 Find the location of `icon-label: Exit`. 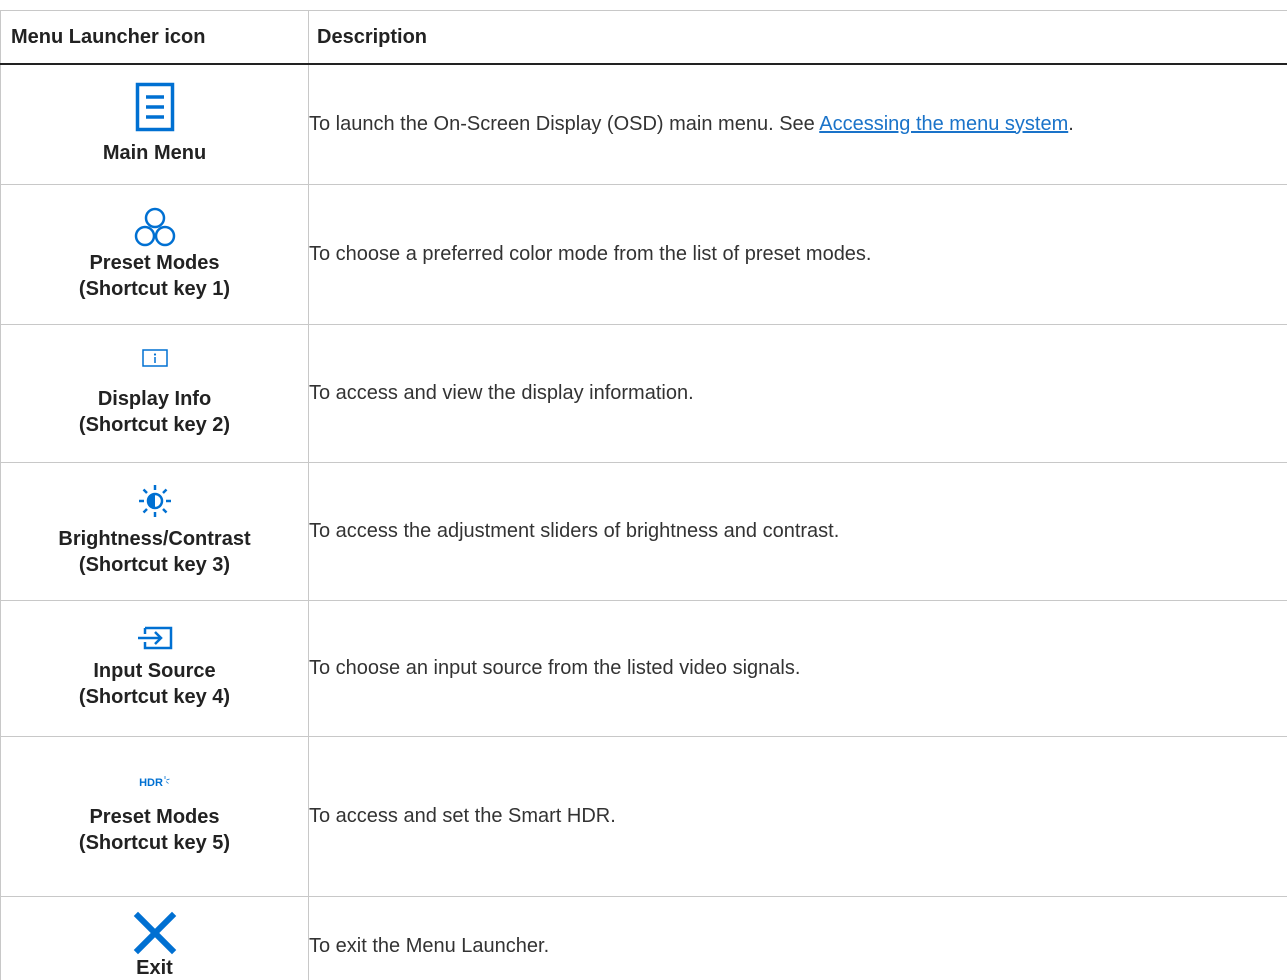

icon-label: Exit is located at coordinates (154, 968).